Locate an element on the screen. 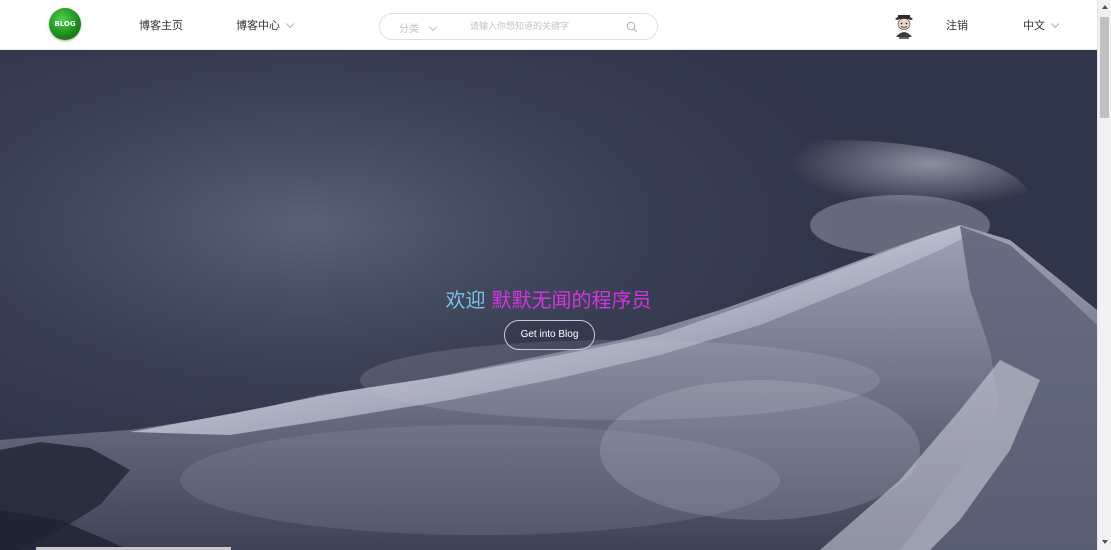 Image resolution: width=1111 pixels, height=550 pixels. search-bar: 分类 is located at coordinates (518, 26).